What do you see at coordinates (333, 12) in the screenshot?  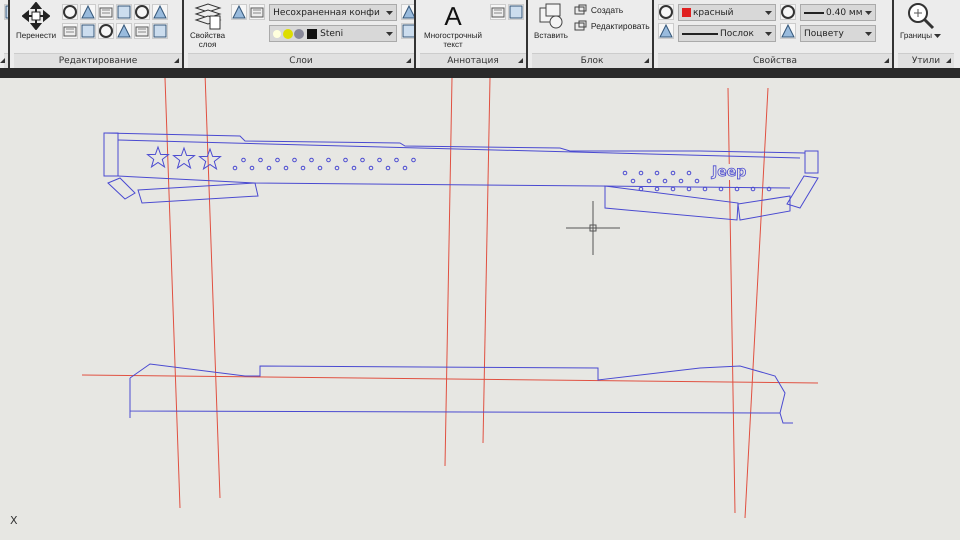 I see `dropdown: Несохраненная конфи` at bounding box center [333, 12].